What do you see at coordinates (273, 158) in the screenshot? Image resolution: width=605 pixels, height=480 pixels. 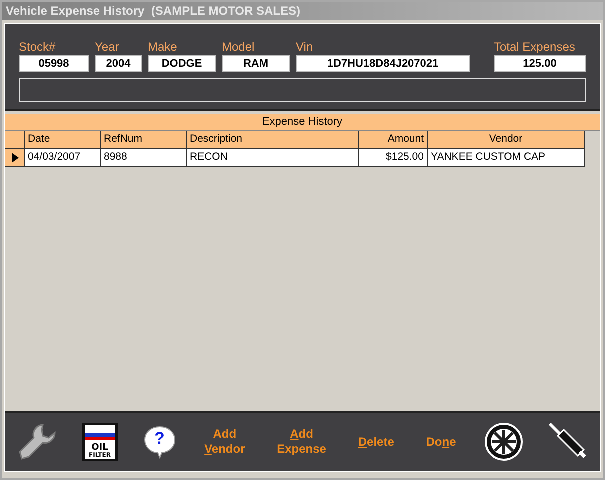 I see `table-cell: RECON` at bounding box center [273, 158].